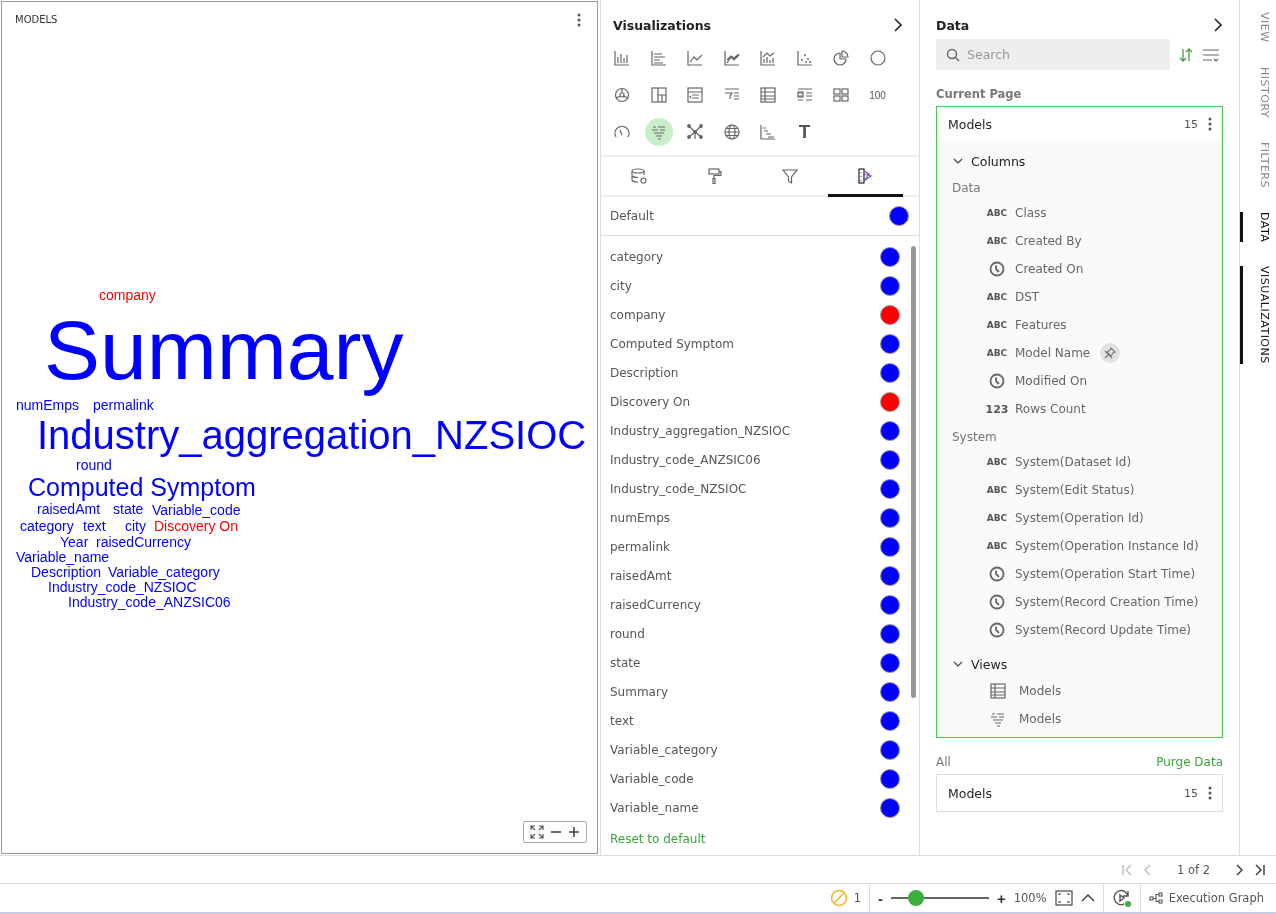  What do you see at coordinates (1053, 54) in the screenshot?
I see `search-field: Search` at bounding box center [1053, 54].